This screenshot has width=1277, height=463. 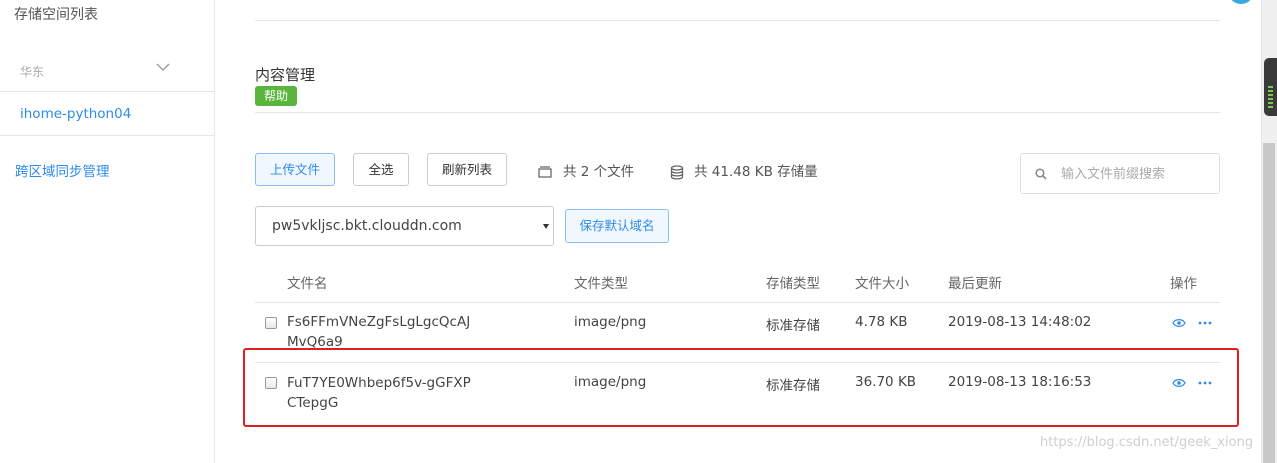 What do you see at coordinates (163, 67) in the screenshot?
I see `chevron-down-icon` at bounding box center [163, 67].